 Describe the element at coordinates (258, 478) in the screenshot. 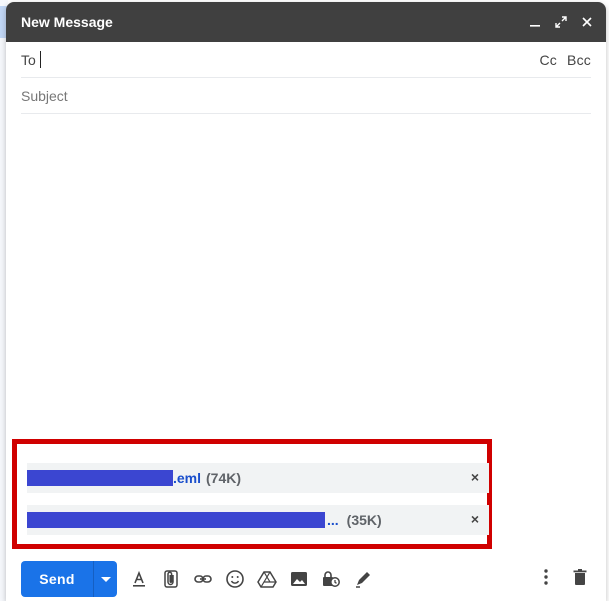

I see `attachment-chip: .eml (74K) ×` at that location.